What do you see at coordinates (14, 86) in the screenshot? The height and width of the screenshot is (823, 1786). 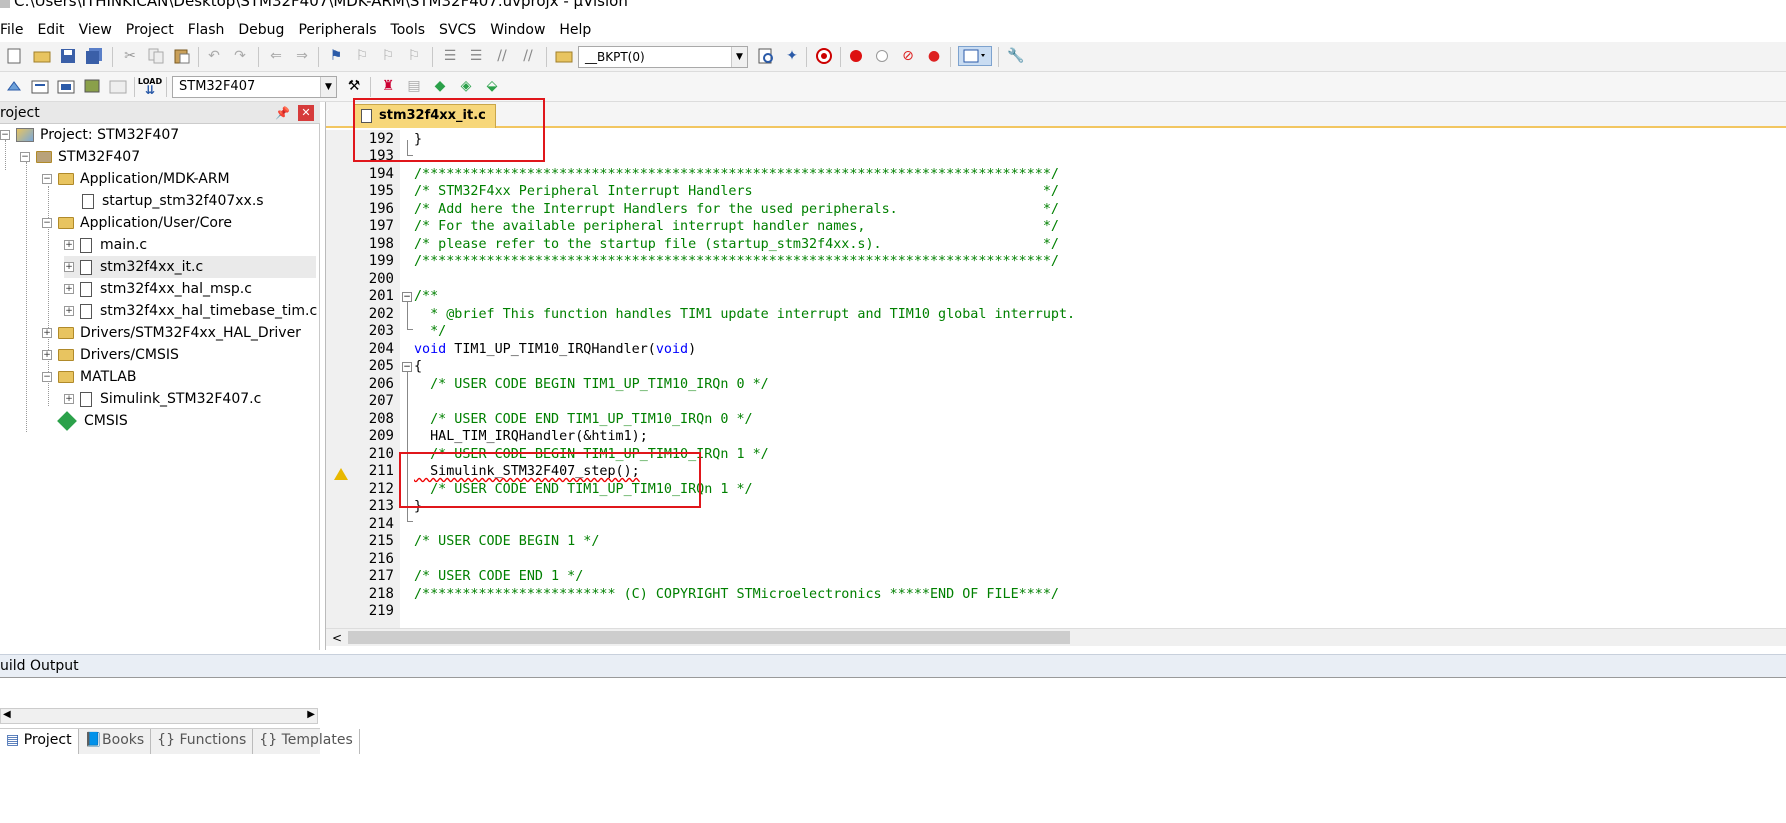 I see `translate-icon` at bounding box center [14, 86].